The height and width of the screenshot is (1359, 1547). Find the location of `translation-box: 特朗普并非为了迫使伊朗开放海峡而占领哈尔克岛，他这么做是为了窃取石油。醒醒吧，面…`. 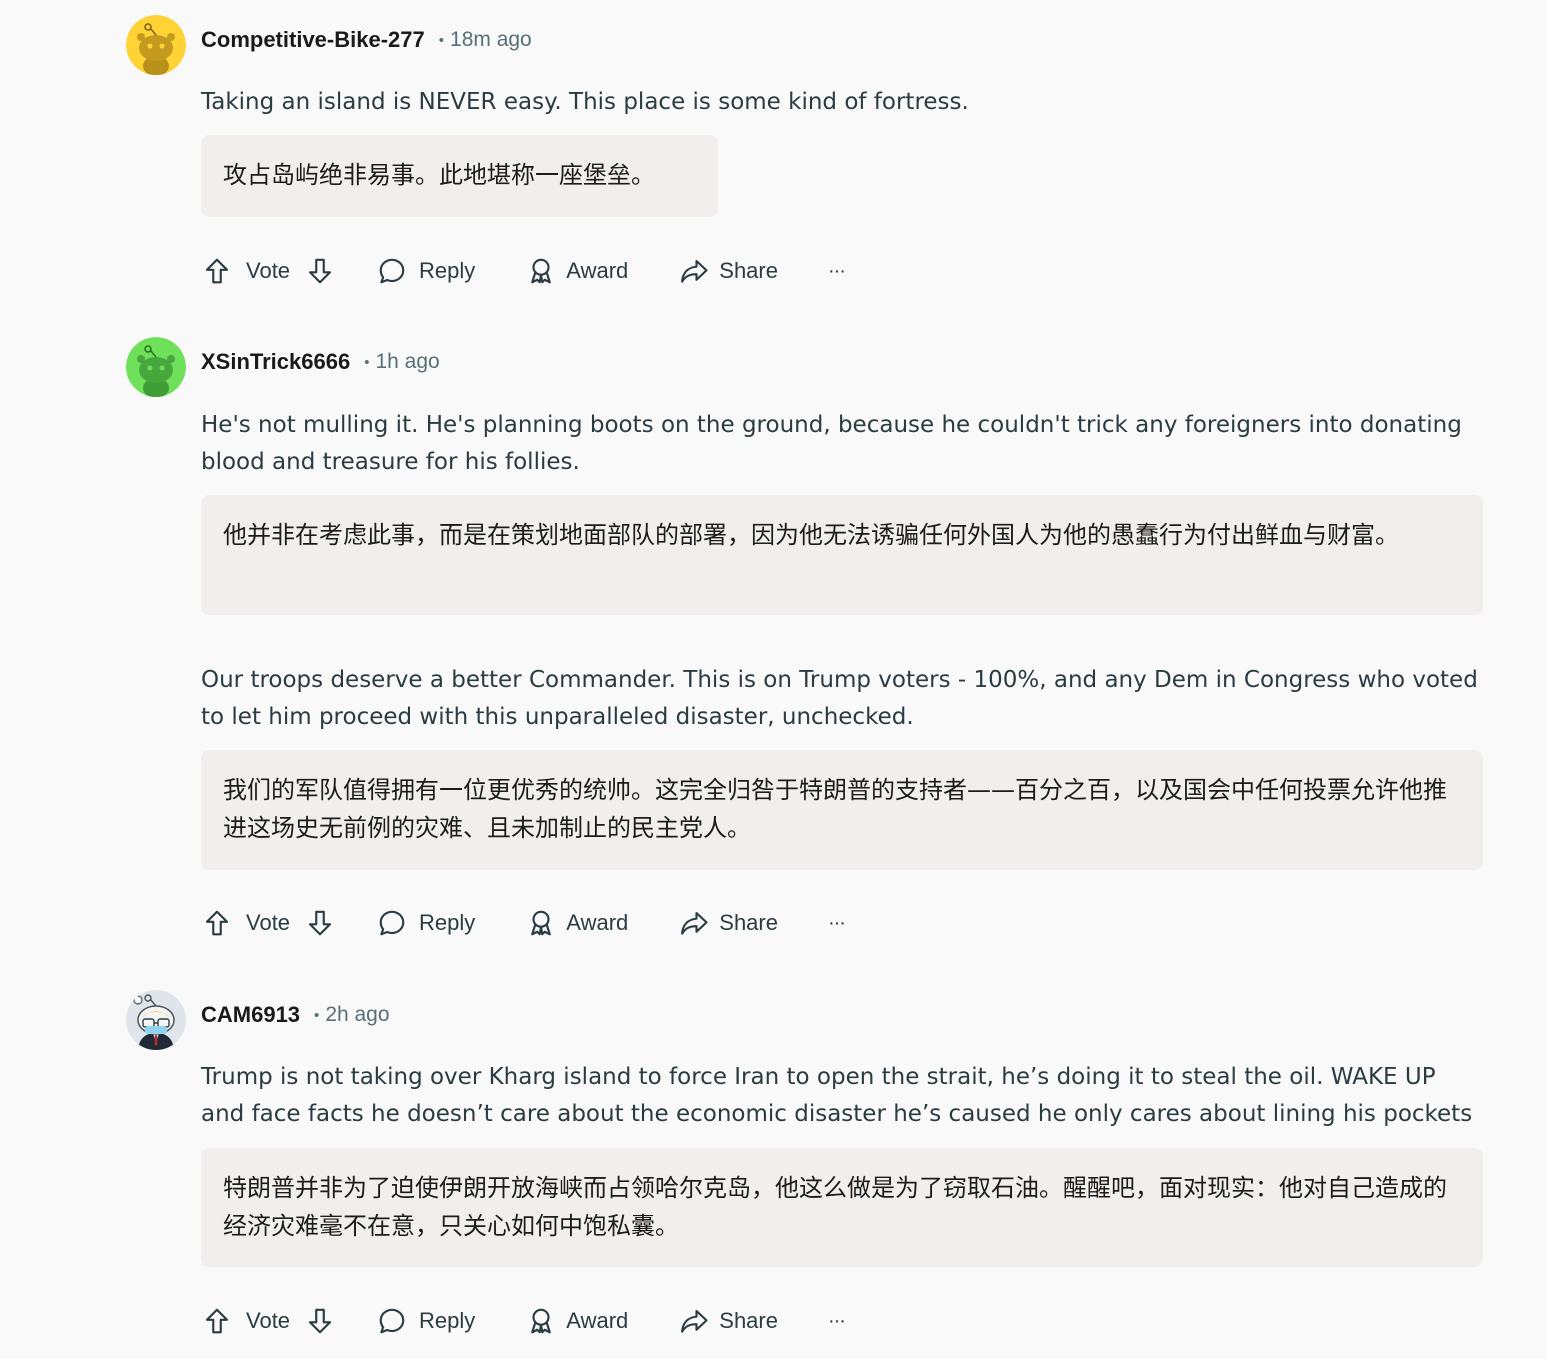

translation-box: 特朗普并非为了迫使伊朗开放海峡而占领哈尔克岛，他这么做是为了窃取石油。醒醒吧，面… is located at coordinates (842, 1207).